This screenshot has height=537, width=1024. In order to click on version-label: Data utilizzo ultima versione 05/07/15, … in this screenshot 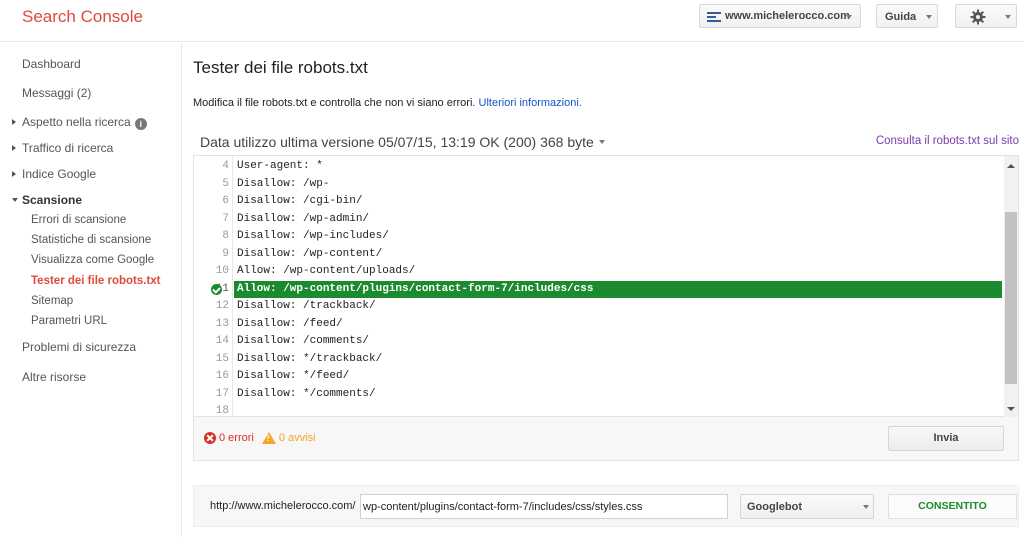, I will do `click(397, 142)`.